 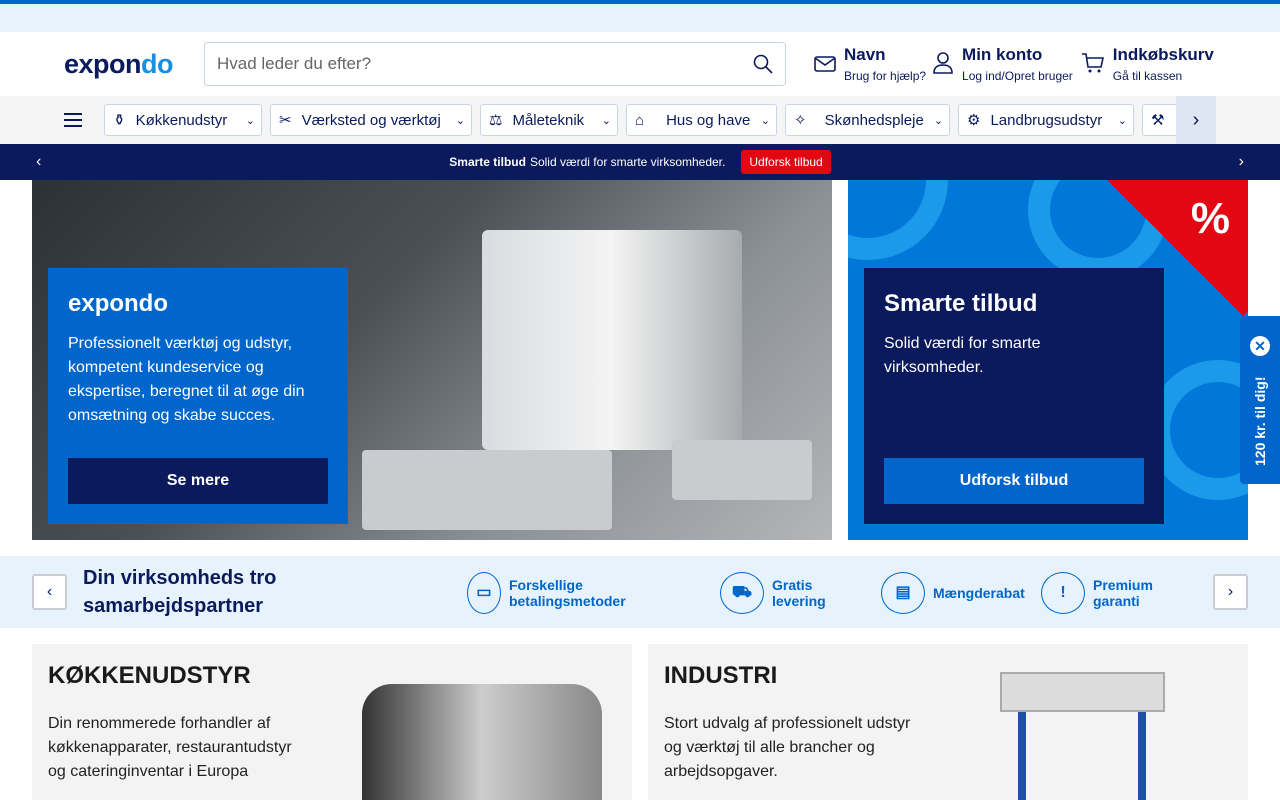 What do you see at coordinates (1046, 120) in the screenshot?
I see `category-landbrugsudstyr: ⚙ Landbrugsudstyr ⌄` at bounding box center [1046, 120].